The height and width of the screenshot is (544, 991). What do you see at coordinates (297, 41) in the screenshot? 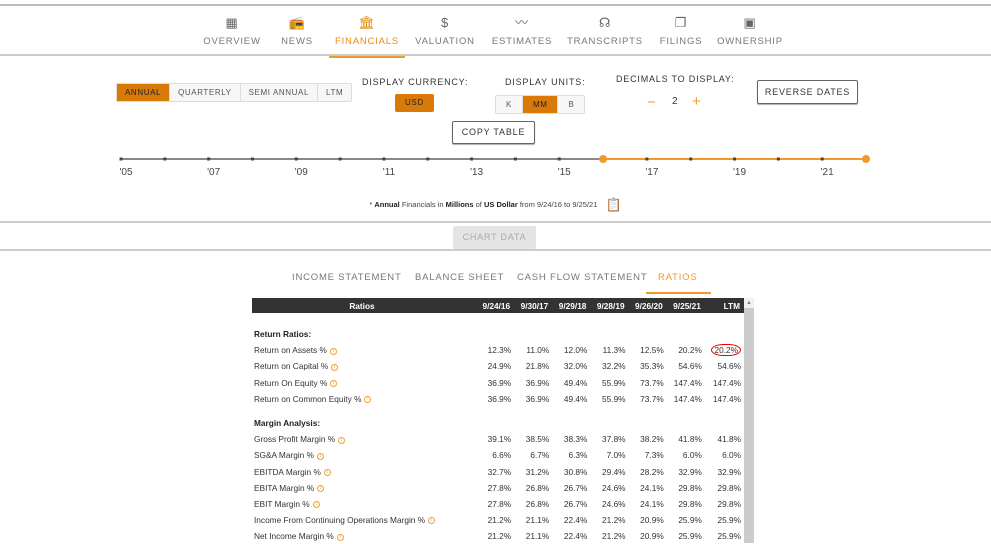
I see `nav-label: NEWS` at bounding box center [297, 41].